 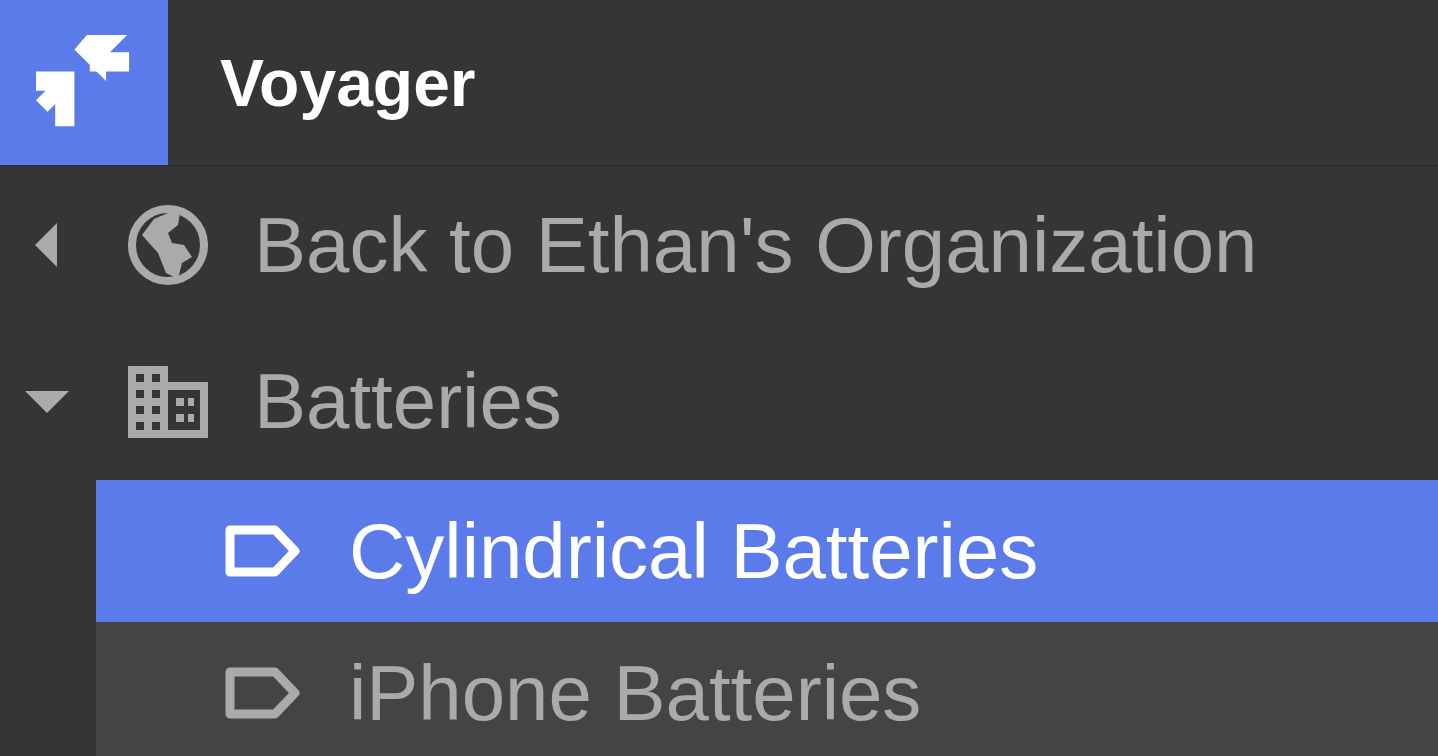 I want to click on globe-icon, so click(x=168, y=245).